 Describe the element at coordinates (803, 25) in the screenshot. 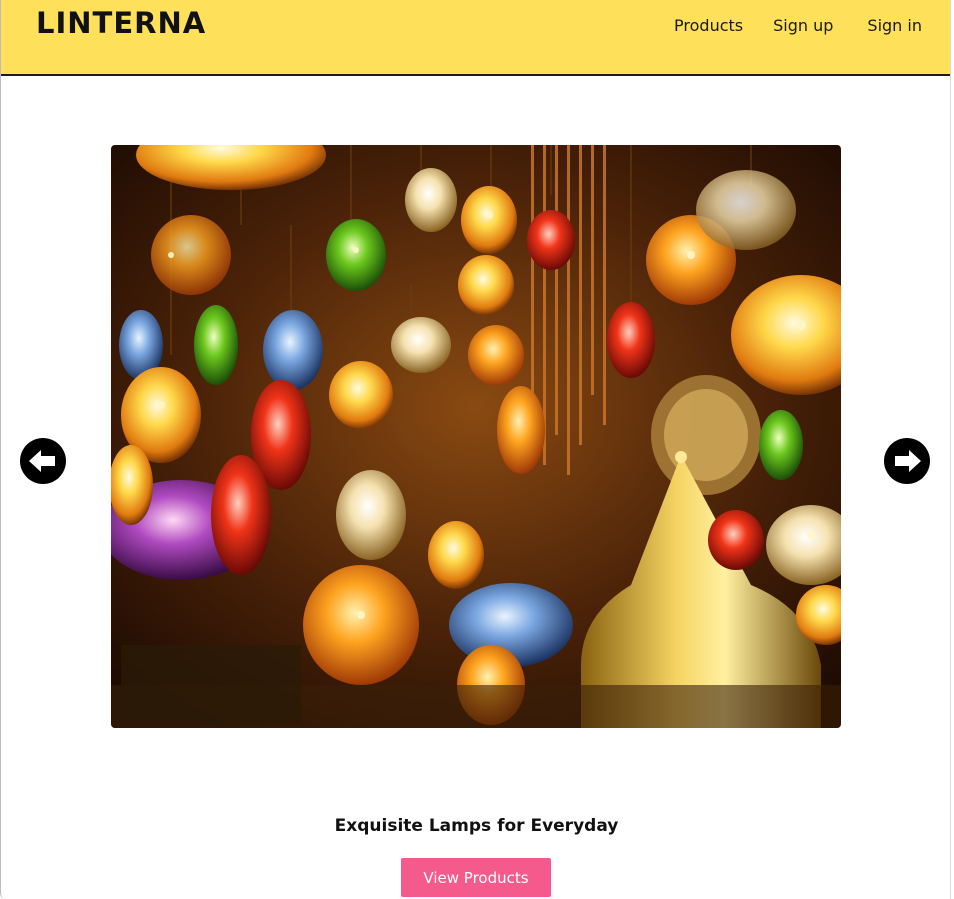

I see `nav-signup-link: Sign up` at that location.